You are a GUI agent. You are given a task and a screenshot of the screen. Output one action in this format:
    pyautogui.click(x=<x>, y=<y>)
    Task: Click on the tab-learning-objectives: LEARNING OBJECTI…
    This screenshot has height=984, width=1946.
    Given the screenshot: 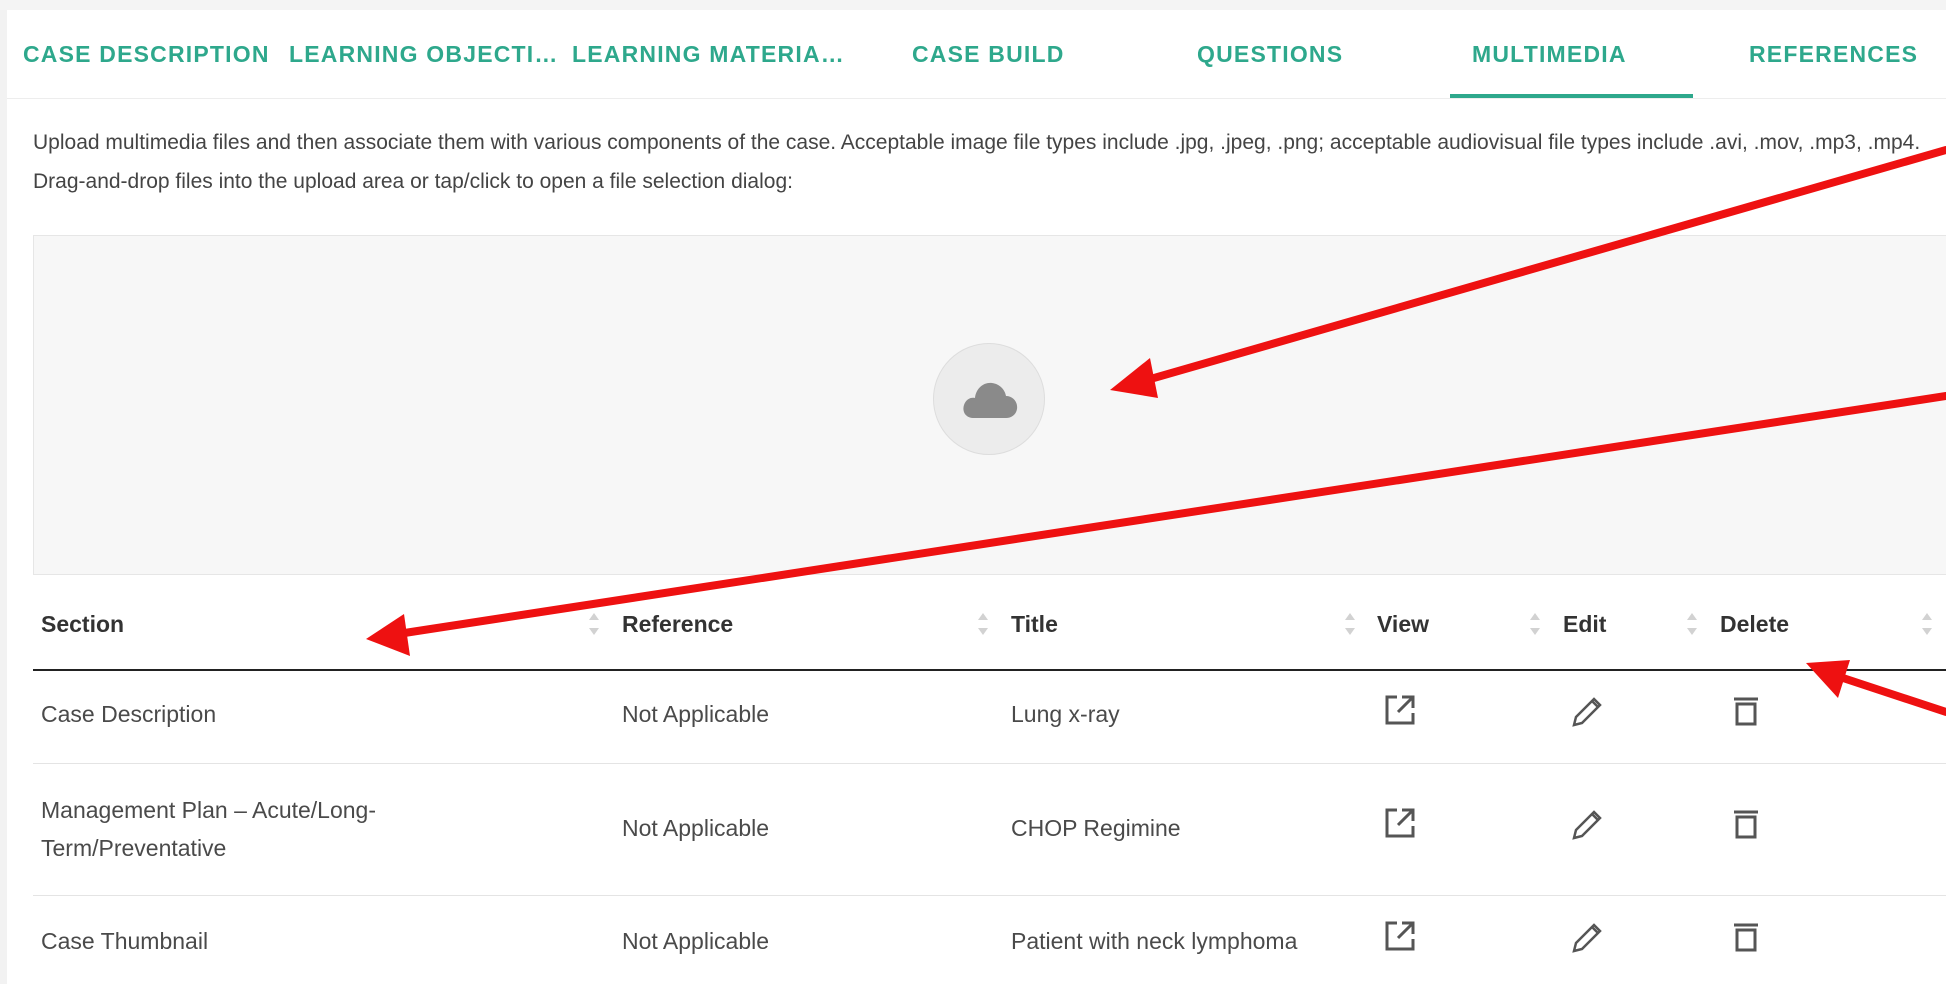 What is the action you would take?
    pyautogui.click(x=424, y=54)
    